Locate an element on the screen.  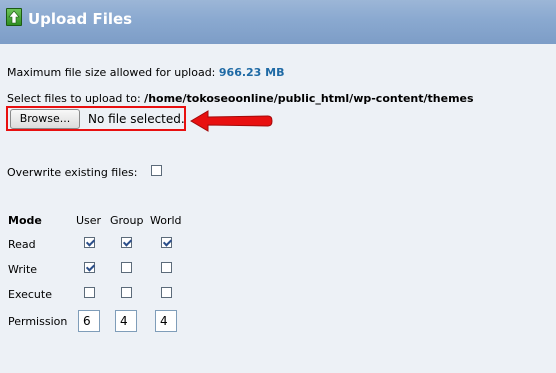
group-header: Group is located at coordinates (127, 220).